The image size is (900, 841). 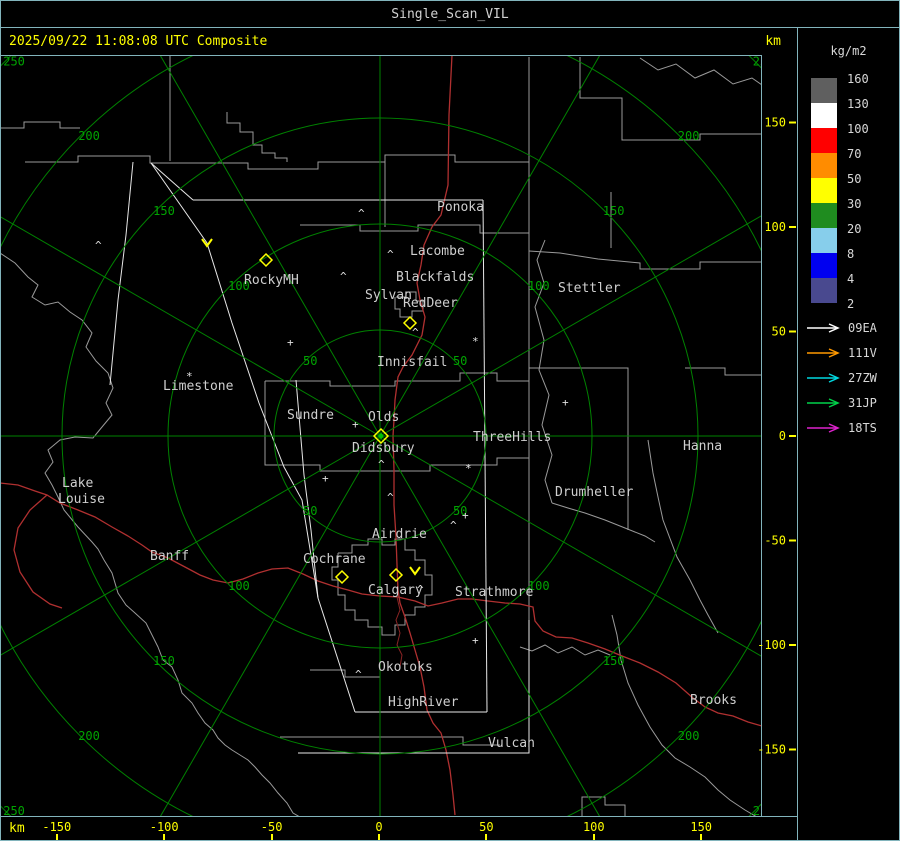 What do you see at coordinates (713, 700) in the screenshot?
I see `map-place-label: Brooks` at bounding box center [713, 700].